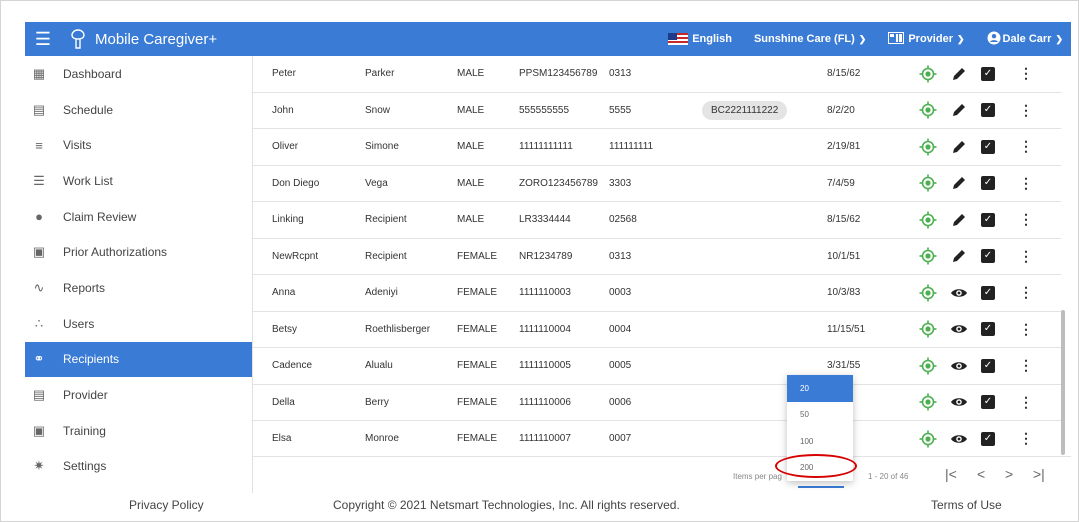 The image size is (1079, 522). Describe the element at coordinates (888, 476) in the screenshot. I see `page-range-label: 1 - 20 of 46` at that location.